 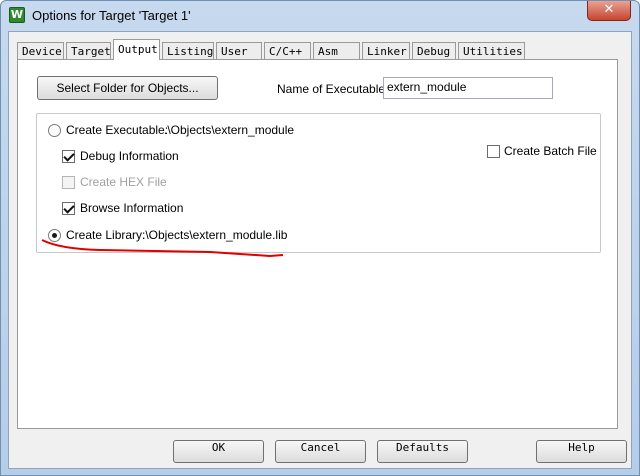 I want to click on name-of-executable-input: extern_module, so click(x=468, y=88).